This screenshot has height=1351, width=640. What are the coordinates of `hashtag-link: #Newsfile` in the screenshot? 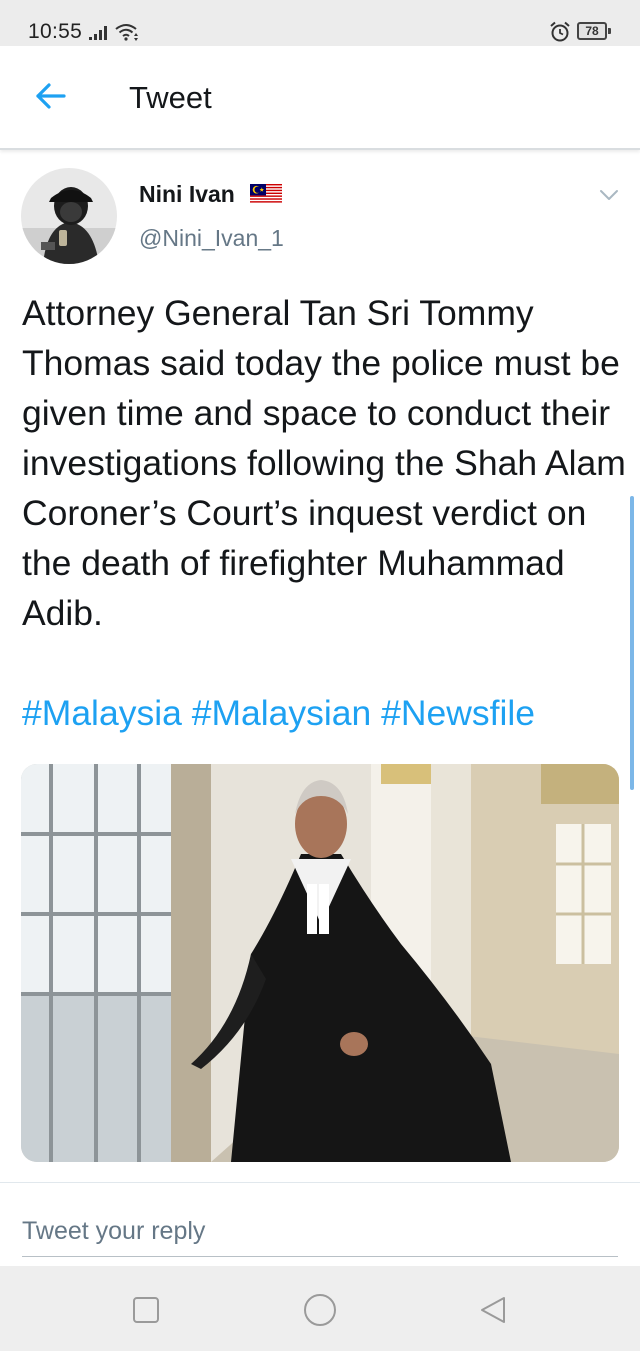 It's located at (458, 713).